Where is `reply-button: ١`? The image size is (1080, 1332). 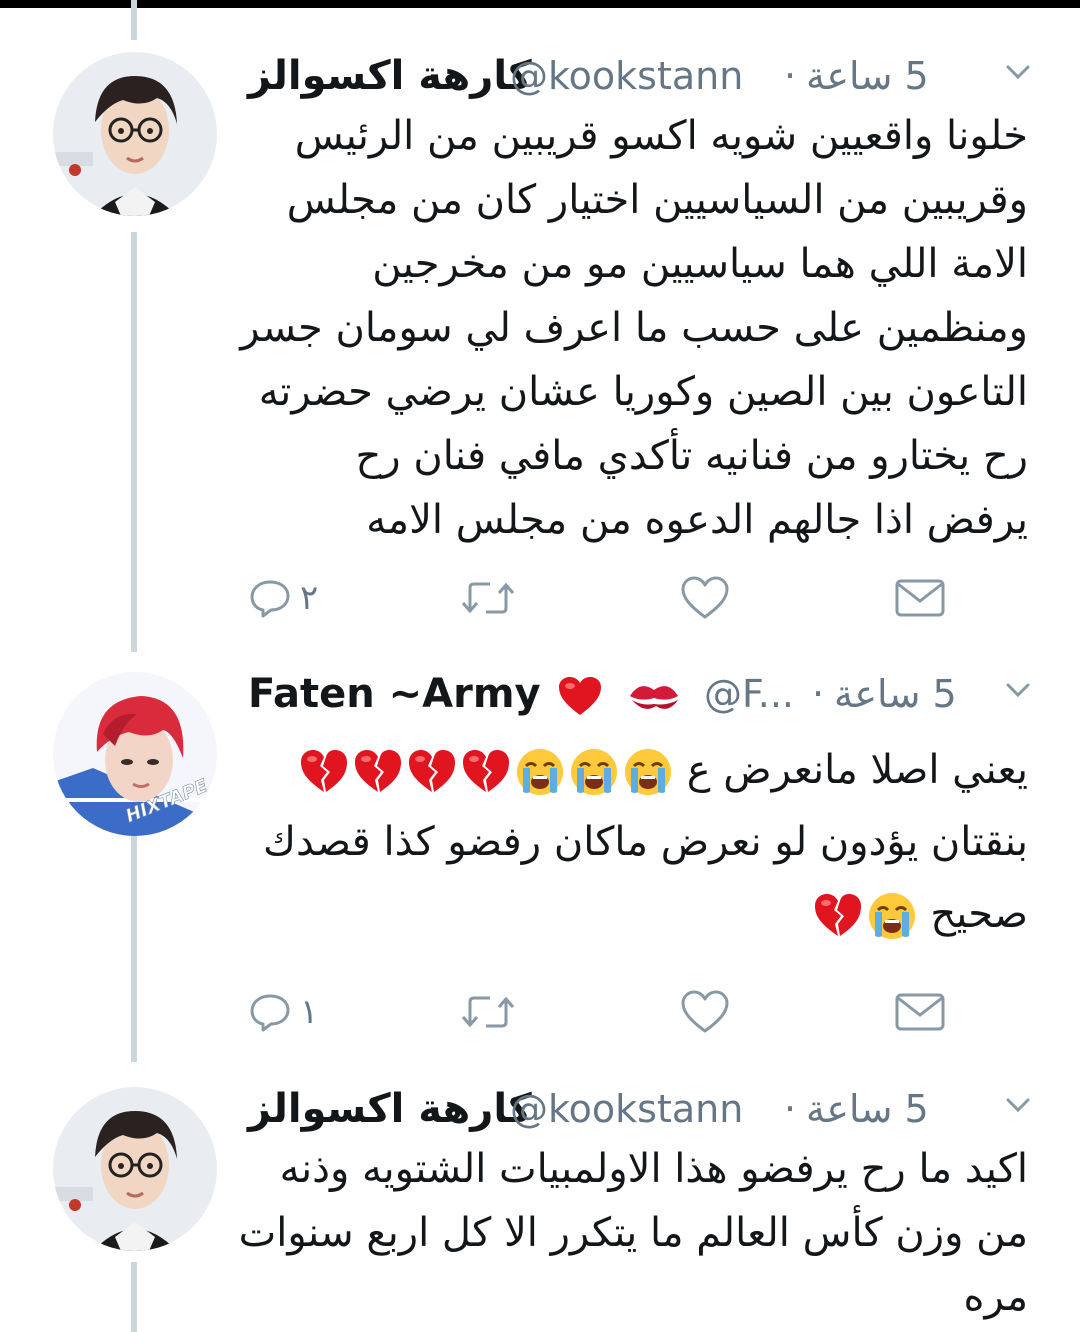 reply-button: ١ is located at coordinates (283, 1012).